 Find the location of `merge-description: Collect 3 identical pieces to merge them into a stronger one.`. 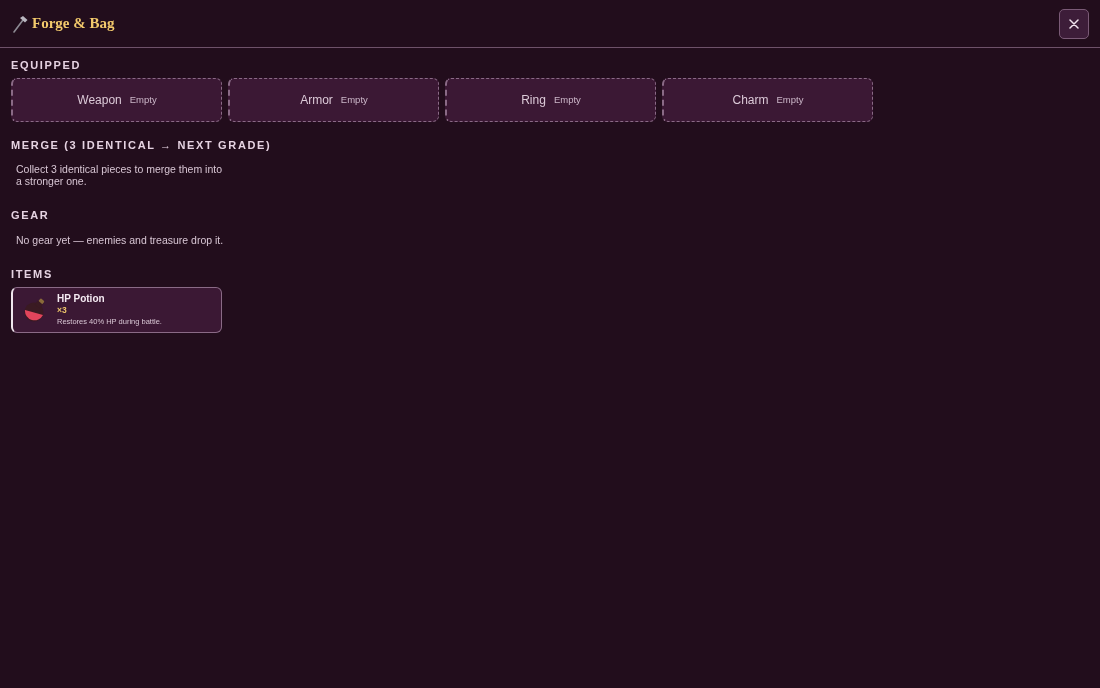

merge-description: Collect 3 identical pieces to merge them into a stronger one. is located at coordinates (120, 175).